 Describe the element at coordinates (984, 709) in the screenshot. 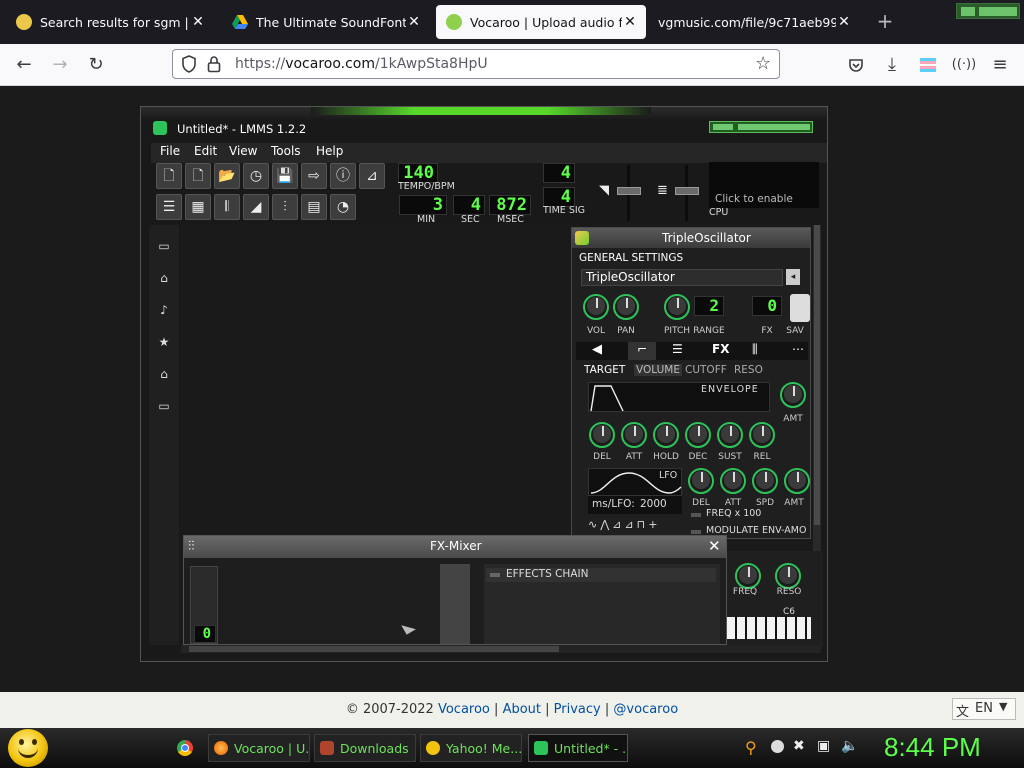

I see `language-select: 文 EN ▼` at that location.